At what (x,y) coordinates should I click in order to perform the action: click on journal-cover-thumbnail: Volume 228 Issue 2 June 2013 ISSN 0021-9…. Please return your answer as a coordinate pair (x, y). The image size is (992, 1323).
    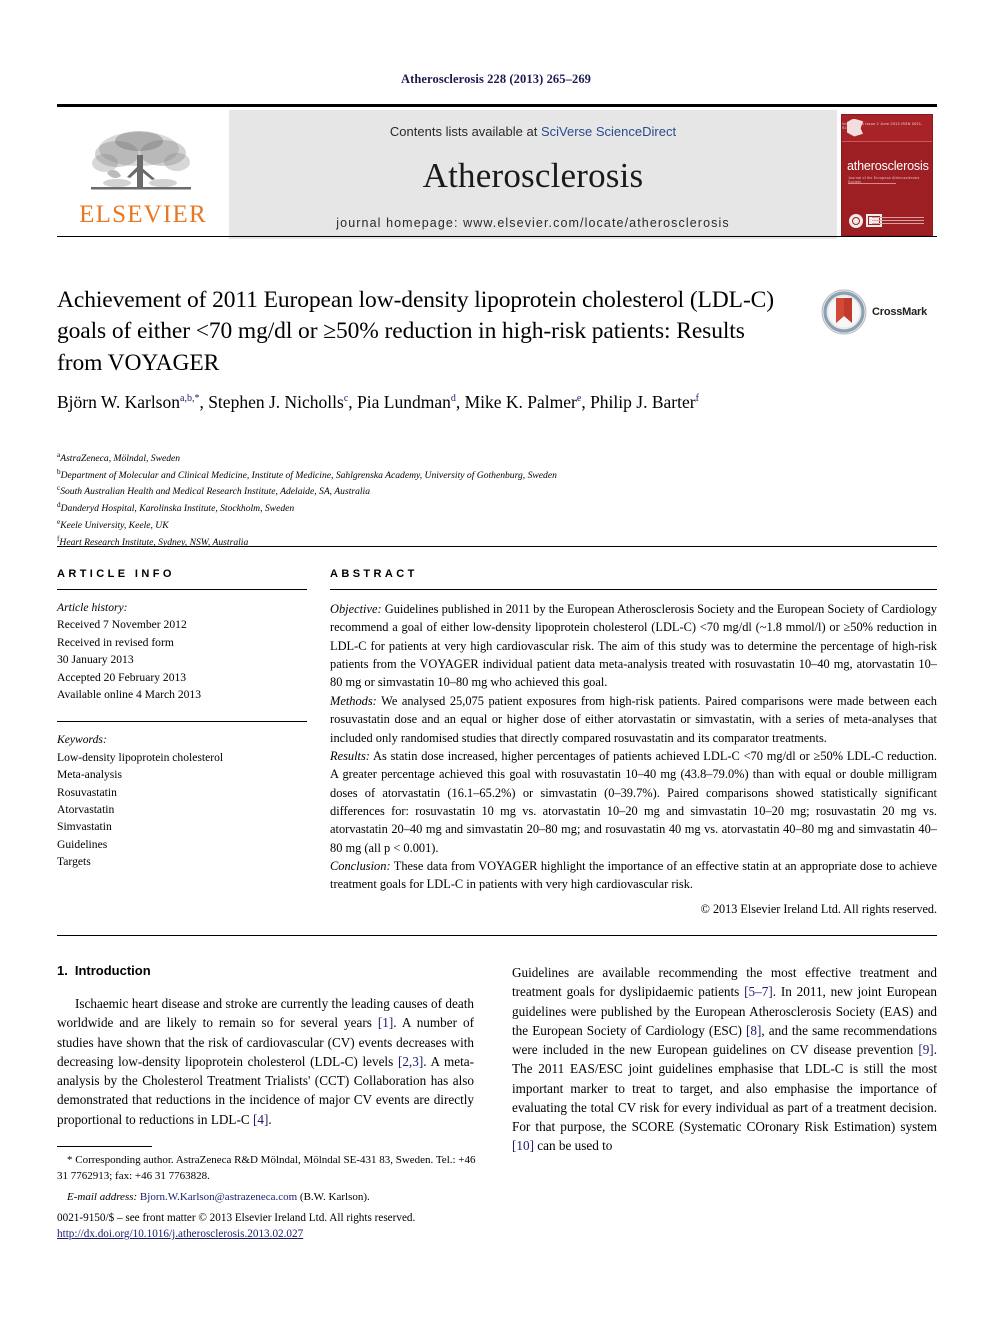
    Looking at the image, I should click on (887, 174).